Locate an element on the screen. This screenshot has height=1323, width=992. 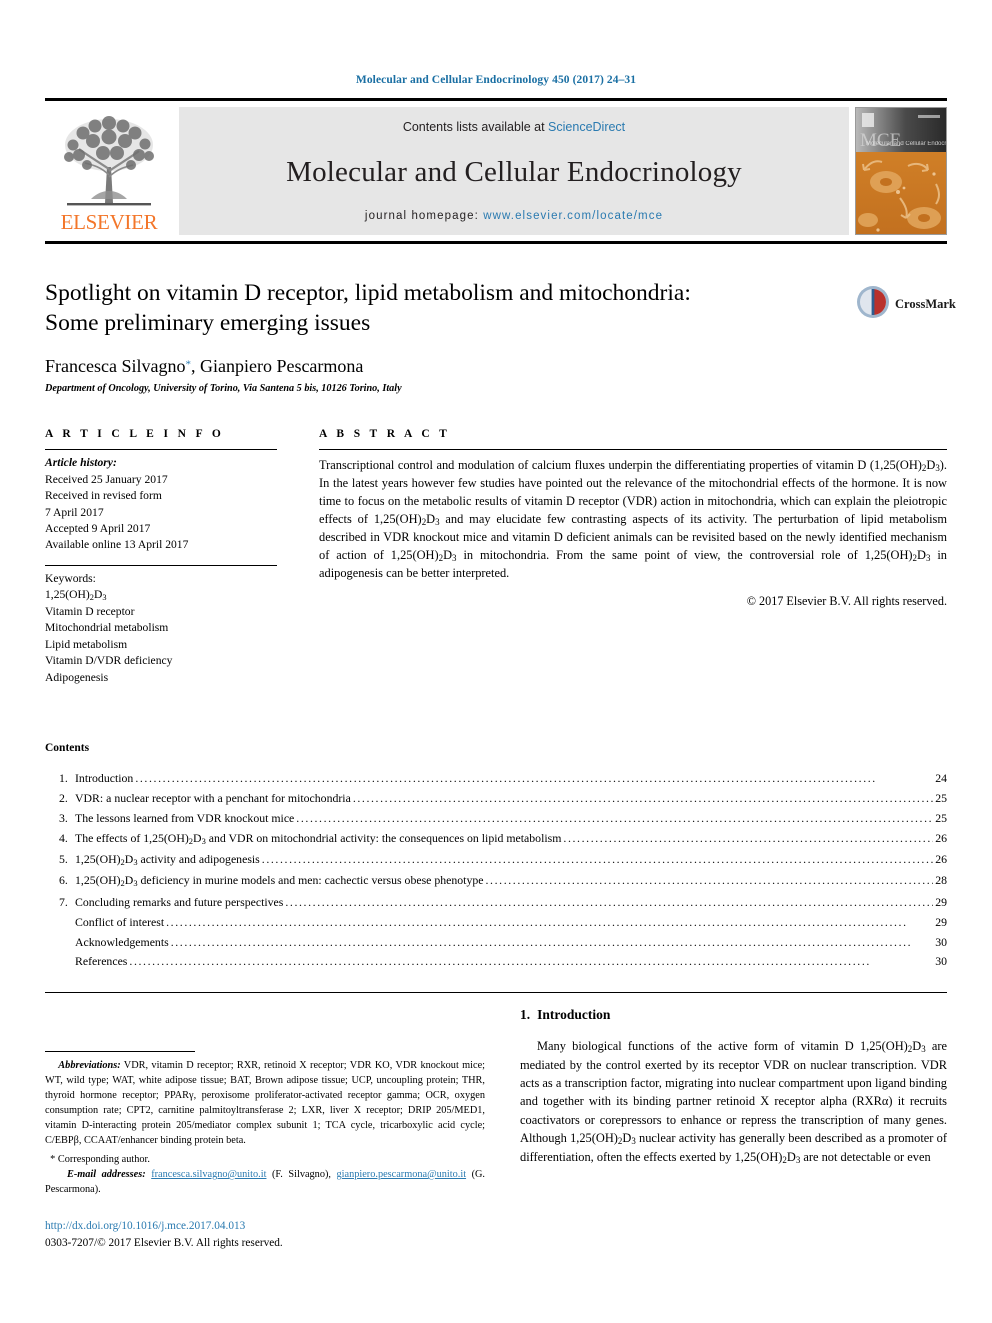
keyword-item: Vitamin D/VDR deficiency is located at coordinates (109, 661).